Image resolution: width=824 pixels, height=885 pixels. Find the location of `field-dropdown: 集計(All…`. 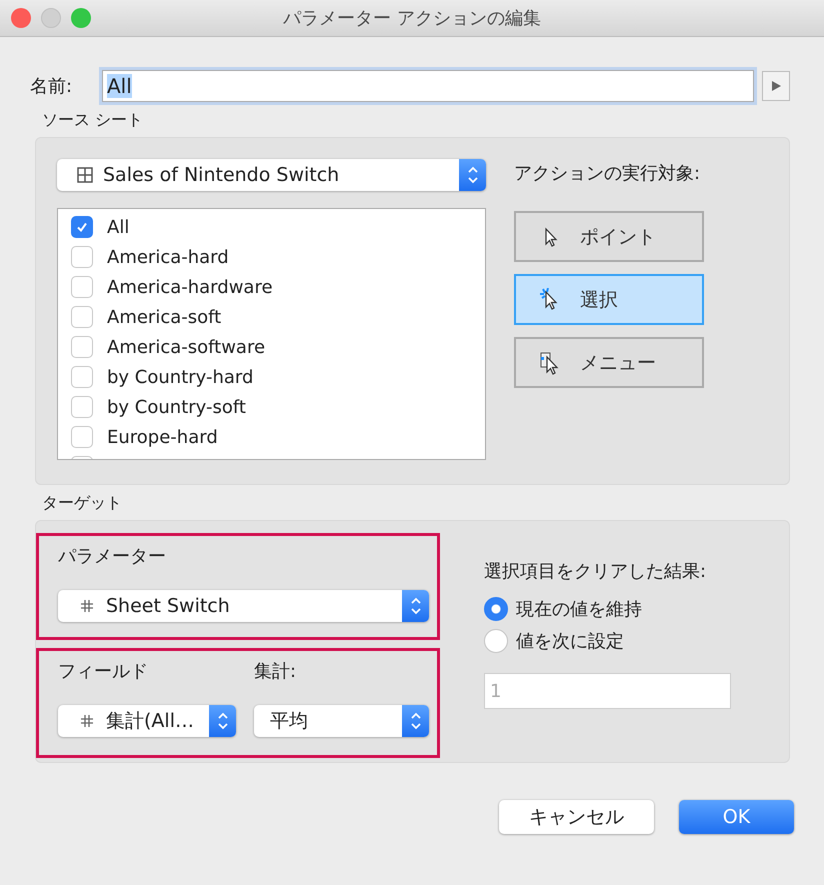

field-dropdown: 集計(All… is located at coordinates (147, 721).